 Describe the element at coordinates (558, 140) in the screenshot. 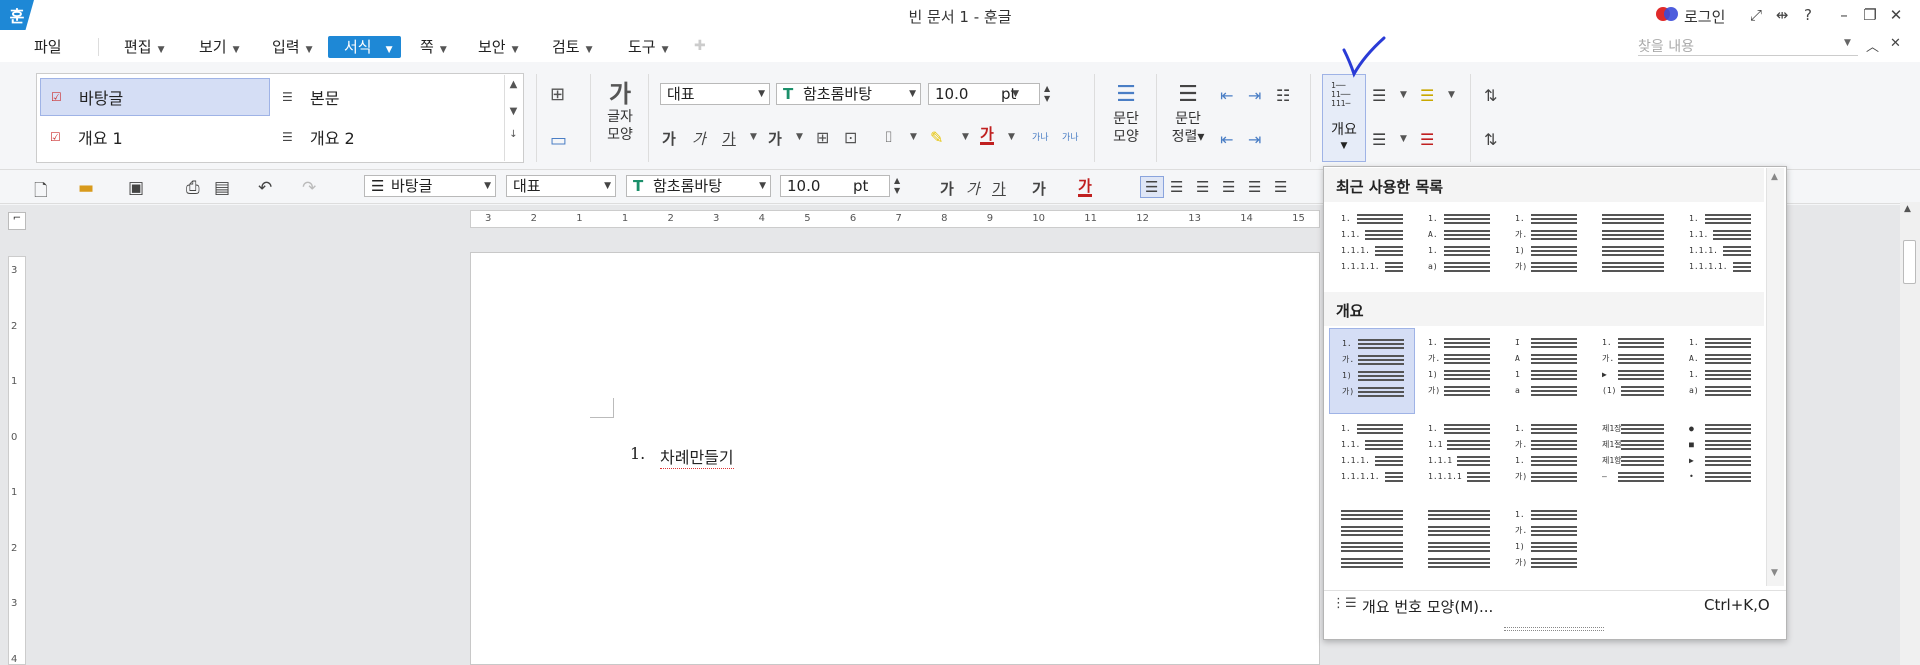

I see `style-manager-icon: ▭` at that location.